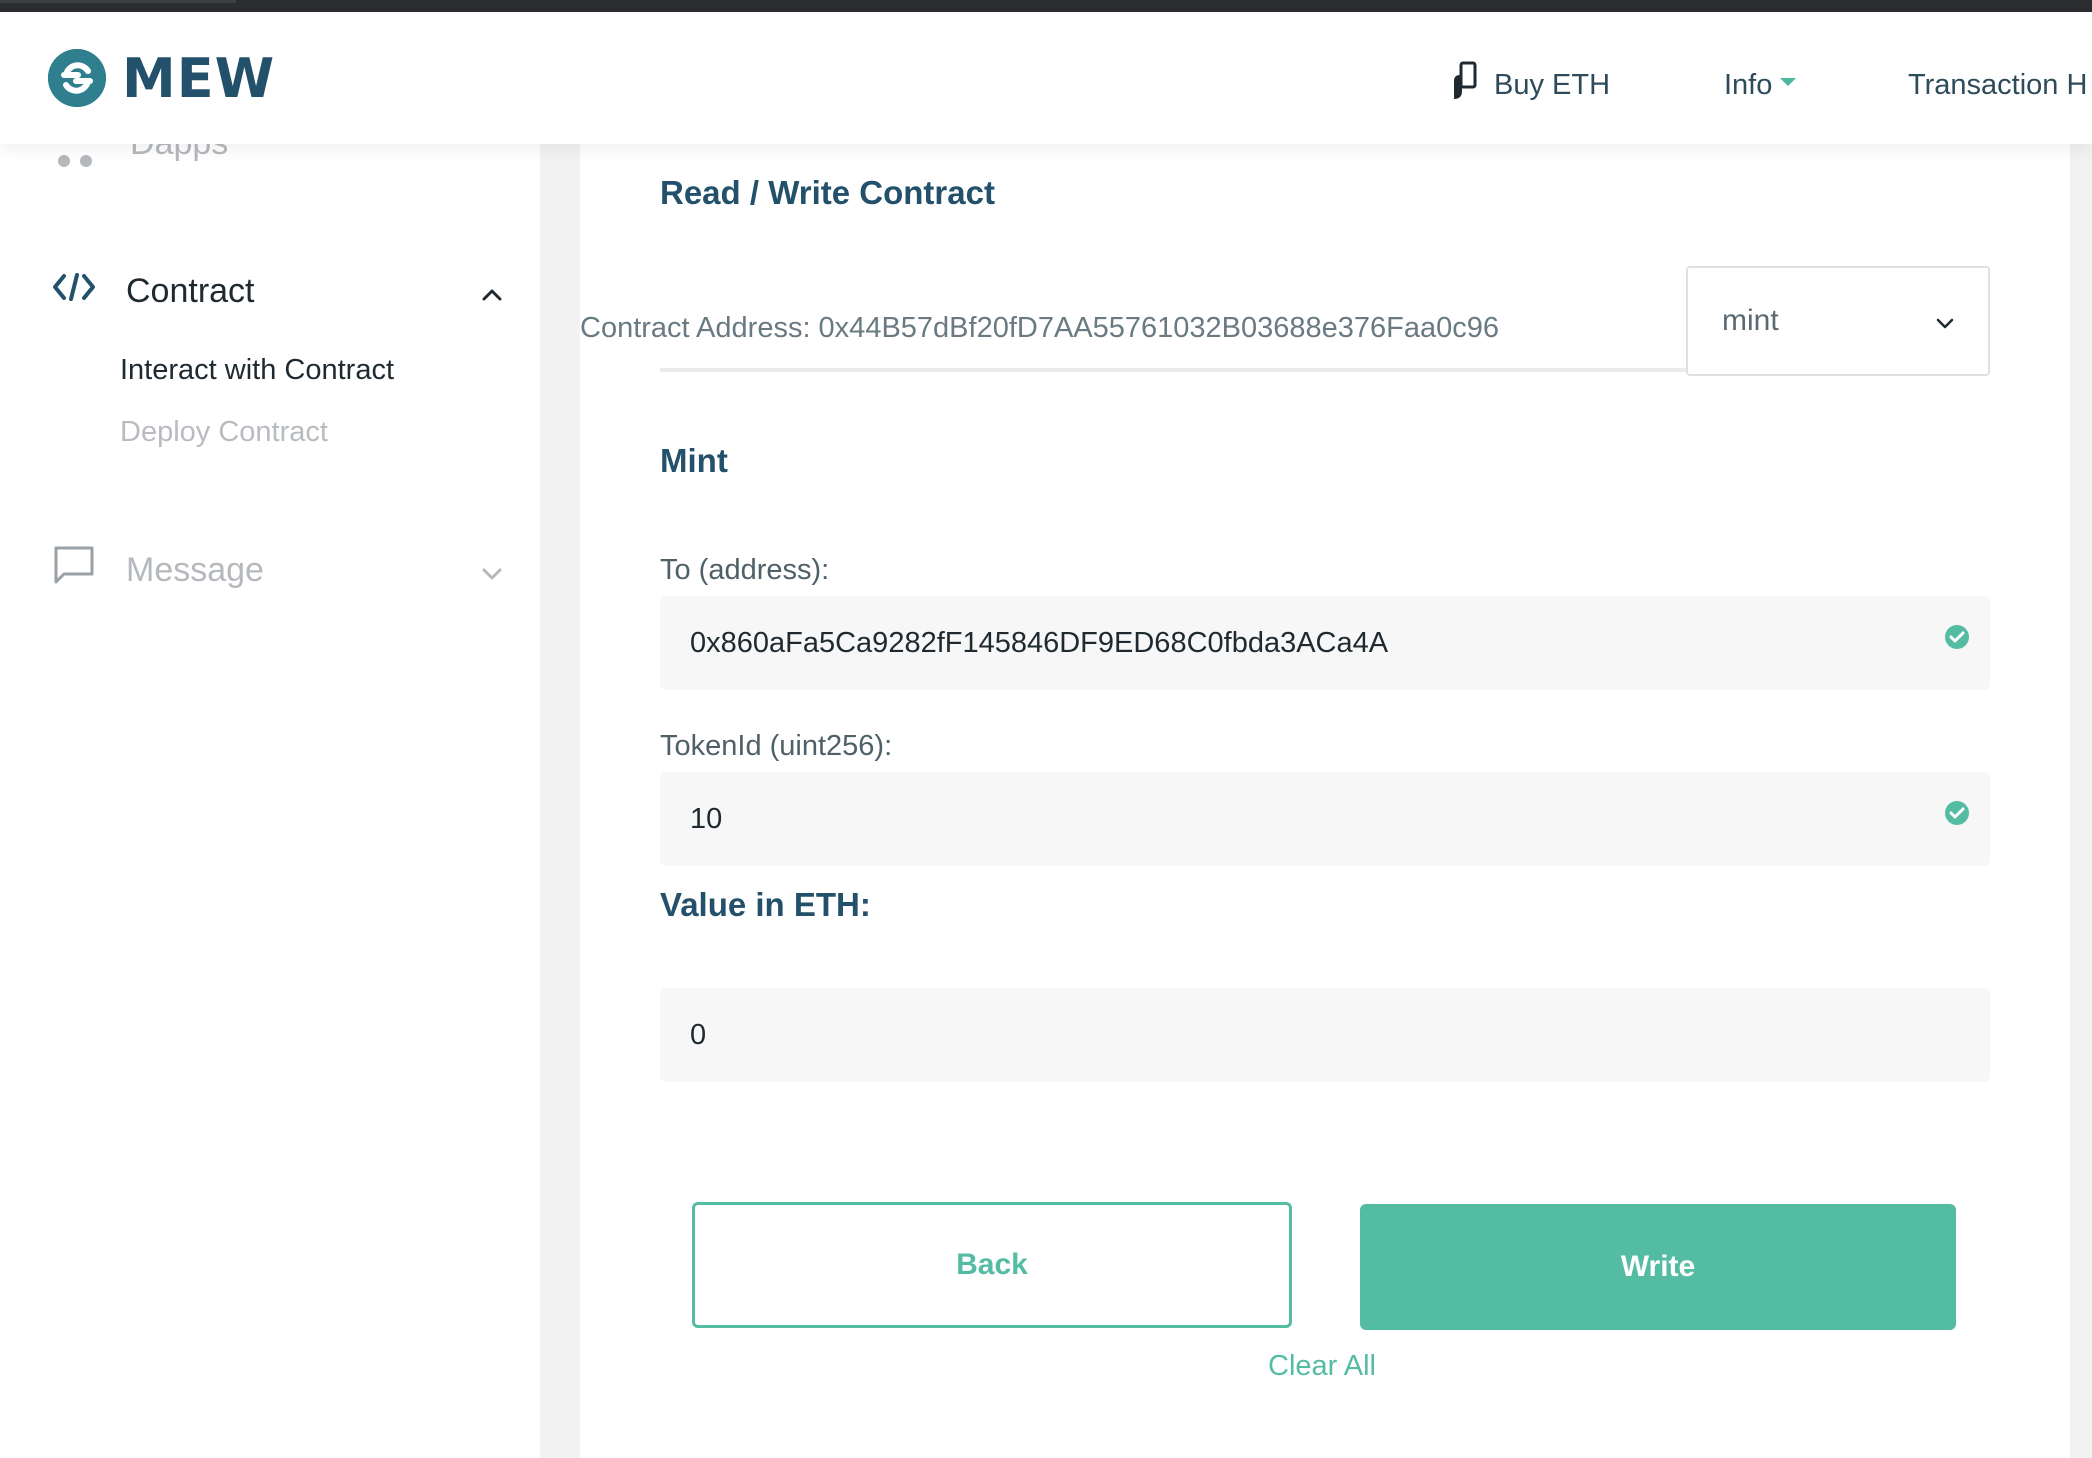 The height and width of the screenshot is (1458, 2092). What do you see at coordinates (698, 1034) in the screenshot?
I see `value-in-eth-value: 0` at bounding box center [698, 1034].